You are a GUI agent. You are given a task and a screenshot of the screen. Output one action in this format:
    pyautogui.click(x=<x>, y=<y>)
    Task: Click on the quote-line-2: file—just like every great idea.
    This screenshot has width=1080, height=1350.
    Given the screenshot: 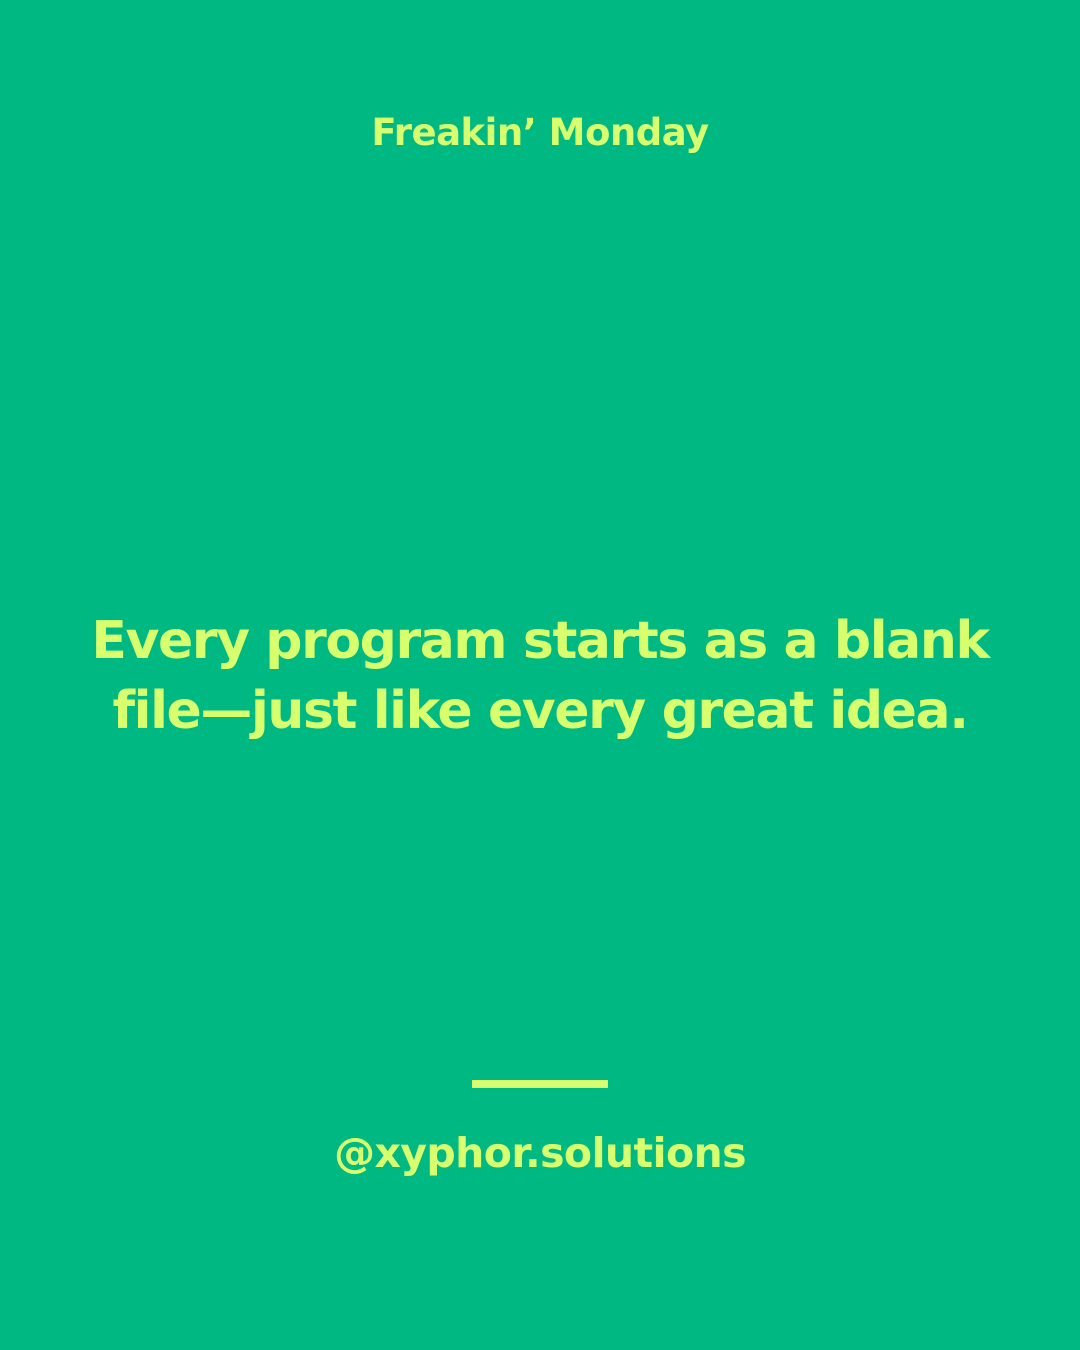 What is the action you would take?
    pyautogui.click(x=540, y=711)
    